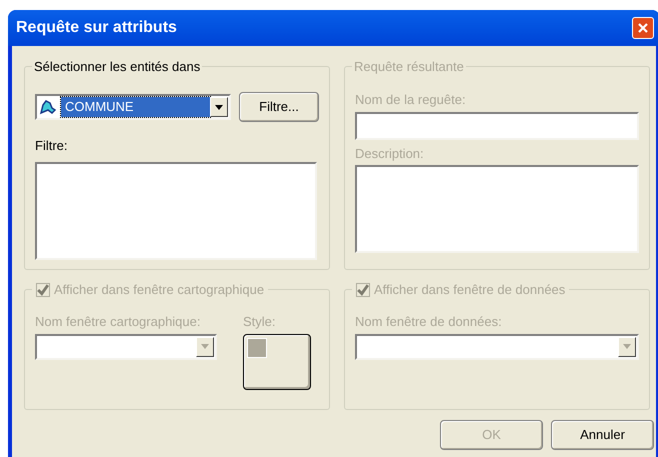 Image resolution: width=658 pixels, height=457 pixels. I want to click on style-button, so click(277, 362).